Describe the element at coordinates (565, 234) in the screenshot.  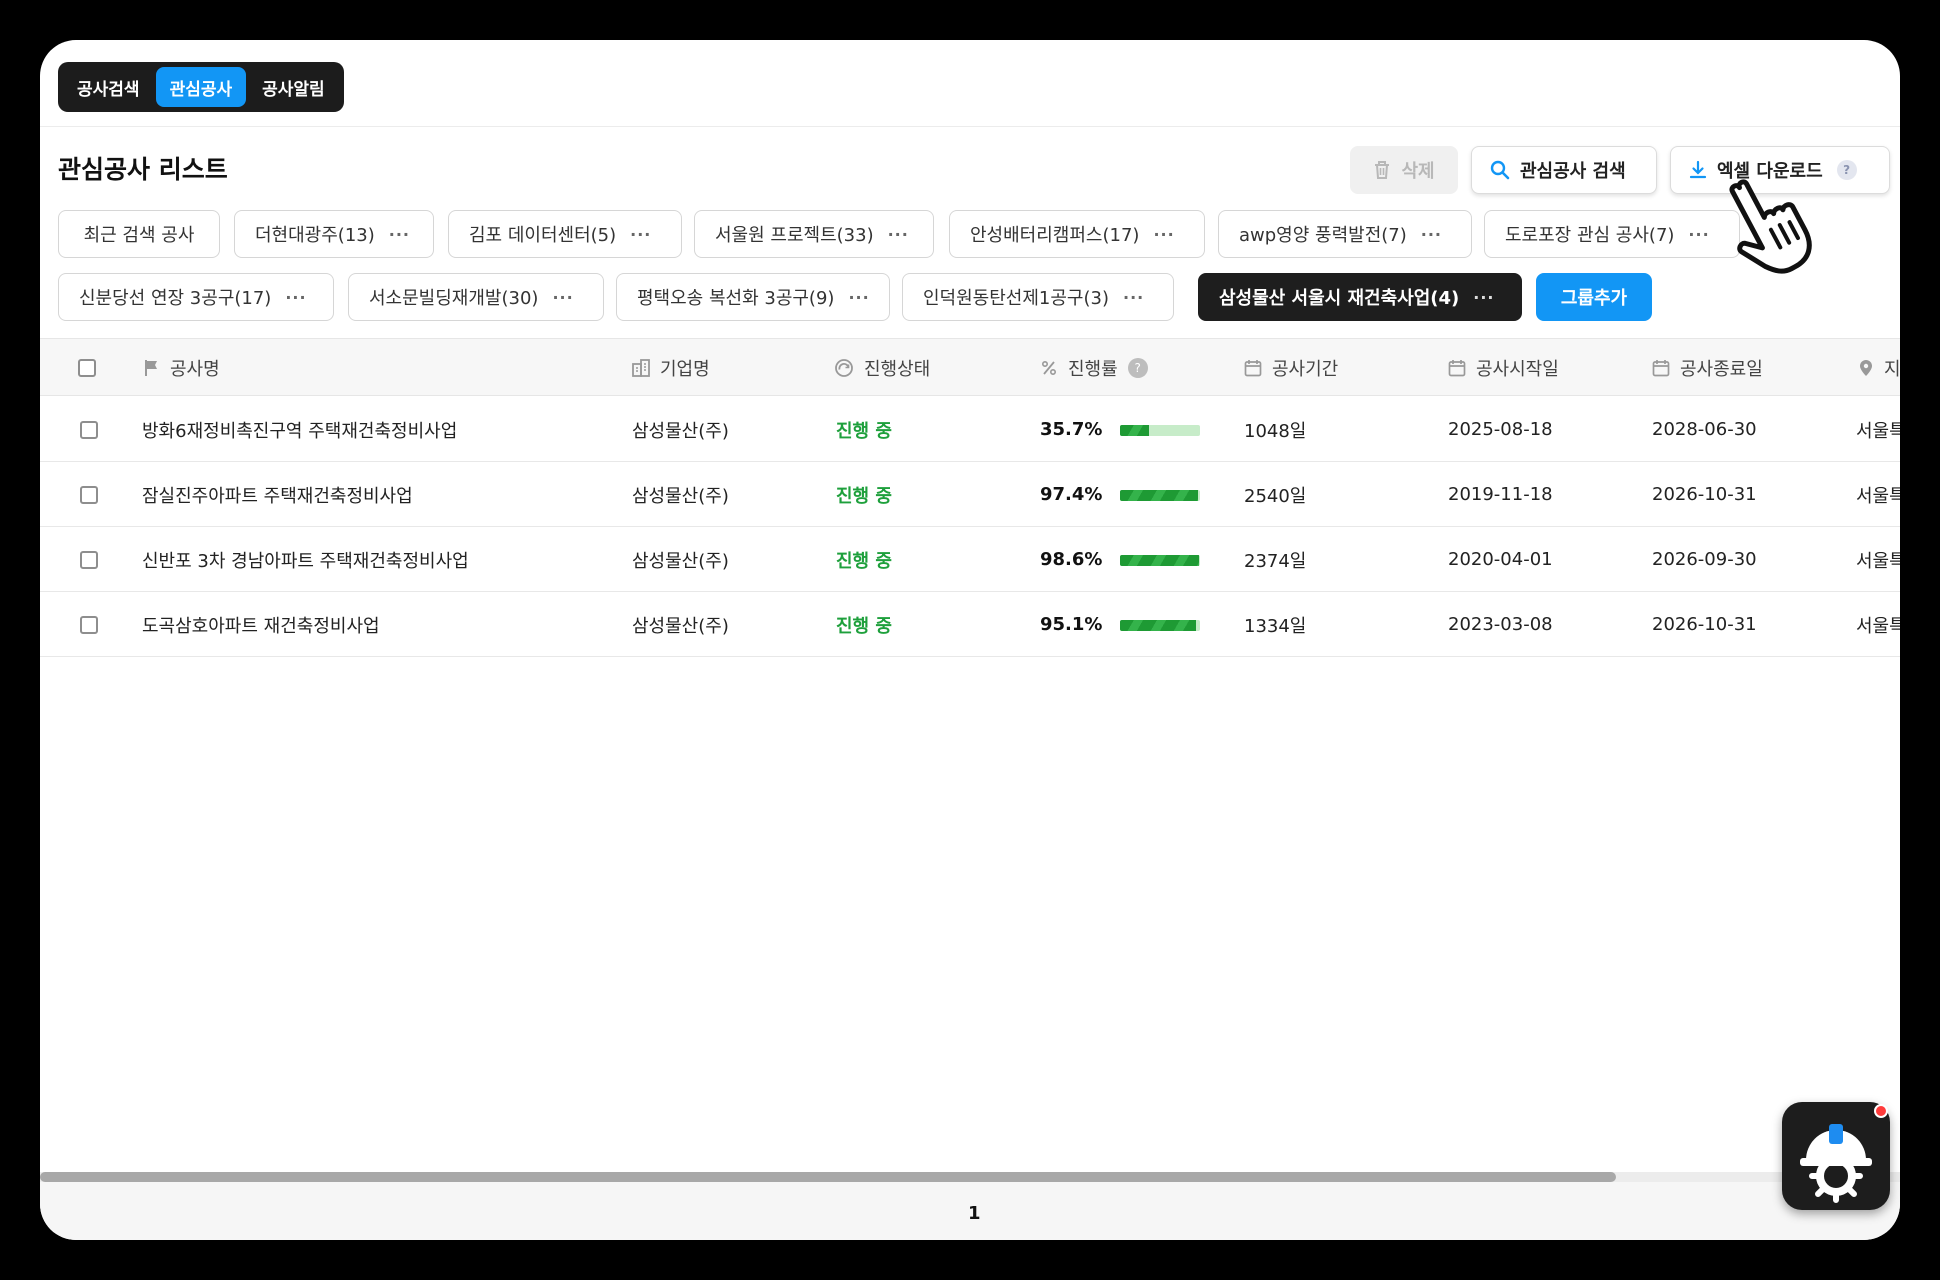
I see `group-chip: 김포 데이터센터(5) ···` at that location.